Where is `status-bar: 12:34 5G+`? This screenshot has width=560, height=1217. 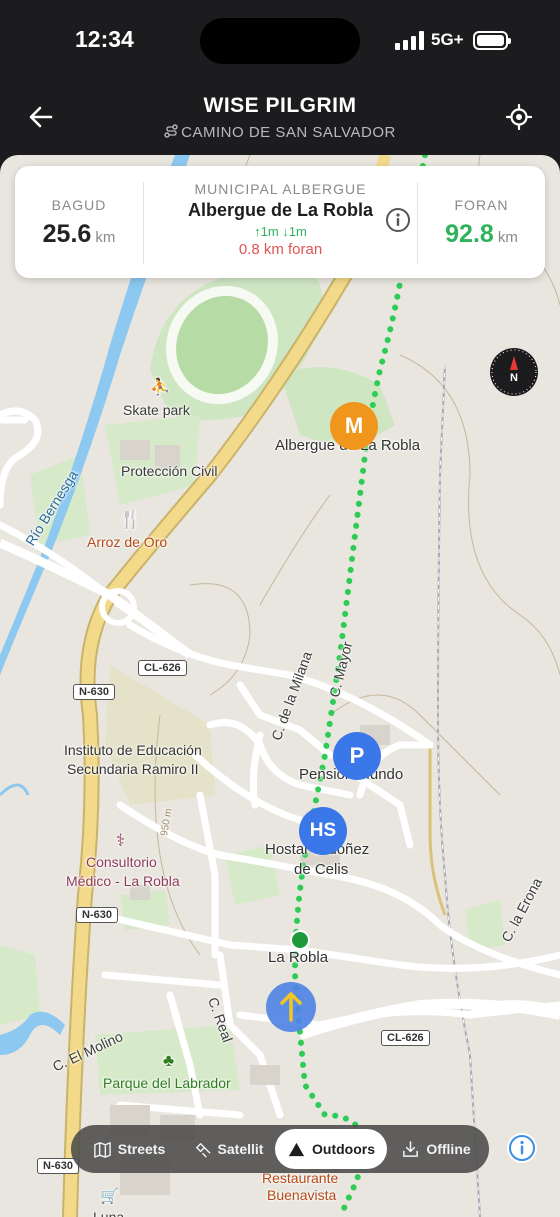
status-bar: 12:34 5G+ is located at coordinates (280, 42).